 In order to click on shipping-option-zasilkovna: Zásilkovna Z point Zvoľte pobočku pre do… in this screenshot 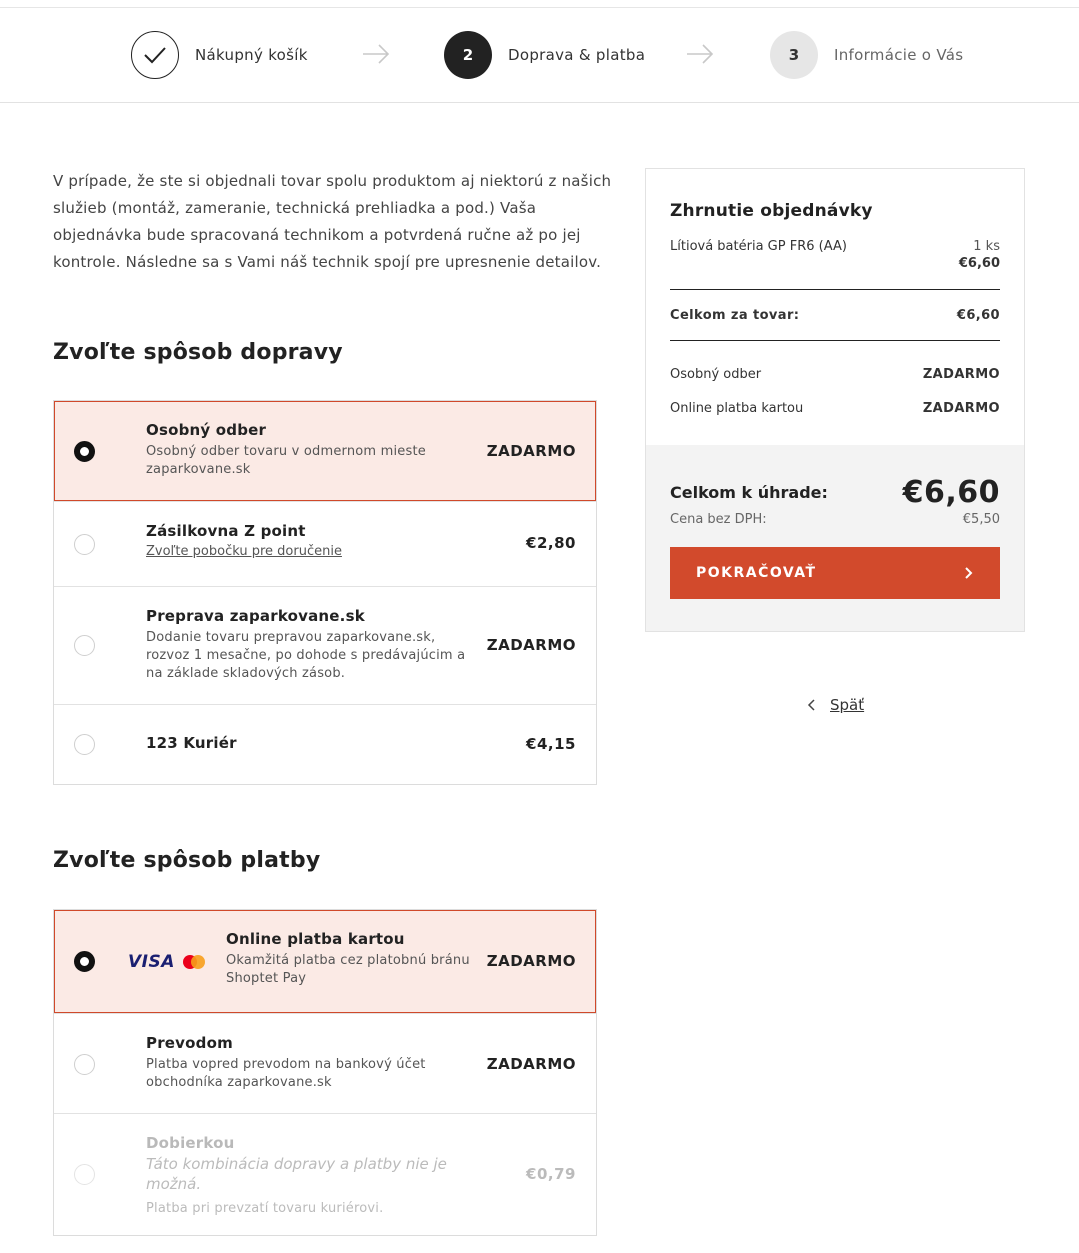, I will do `click(325, 543)`.